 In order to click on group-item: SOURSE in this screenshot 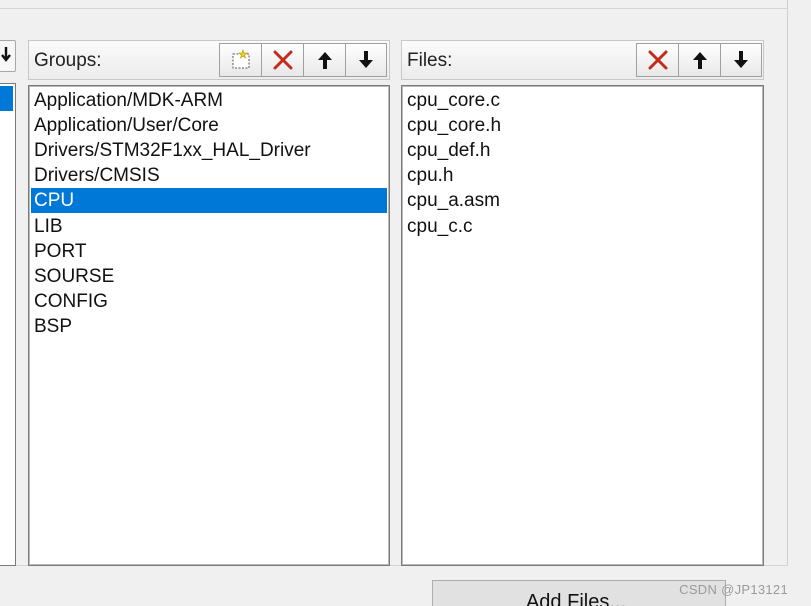, I will do `click(72, 276)`.